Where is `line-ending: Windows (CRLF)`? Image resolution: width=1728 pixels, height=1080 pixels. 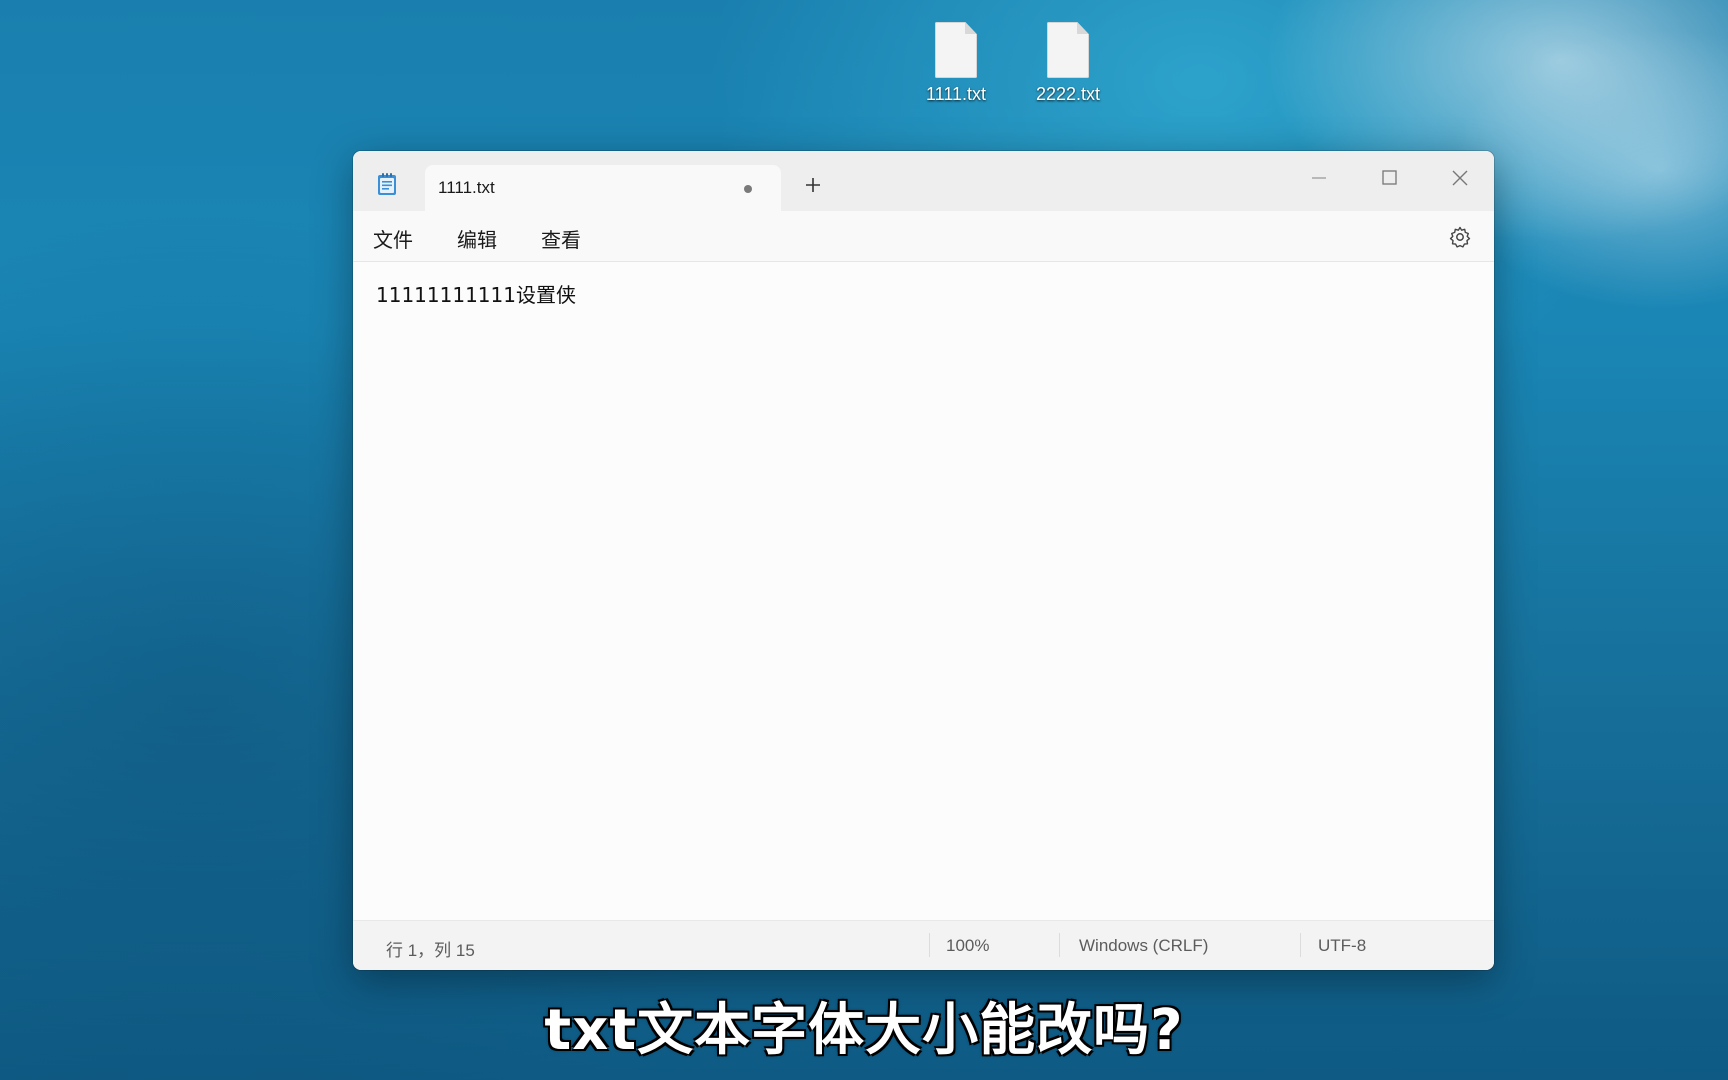
line-ending: Windows (CRLF) is located at coordinates (1143, 946).